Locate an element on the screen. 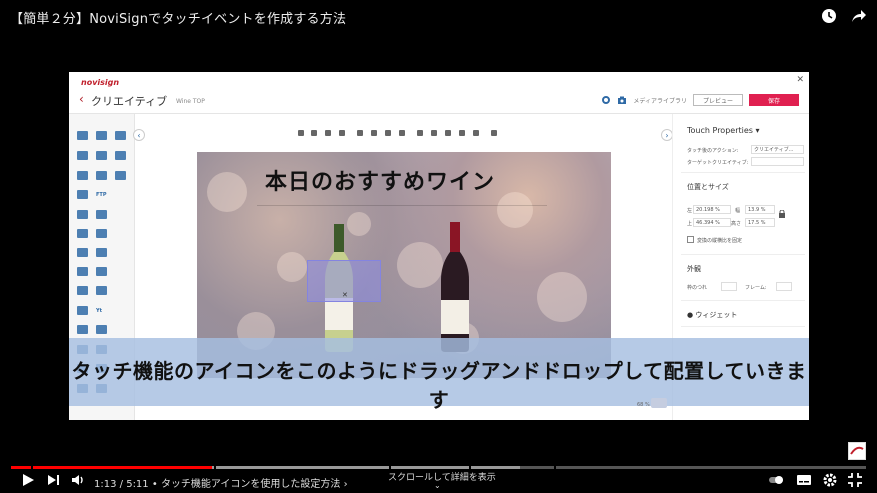 The width and height of the screenshot is (877, 493). watch-later-icon is located at coordinates (829, 16).